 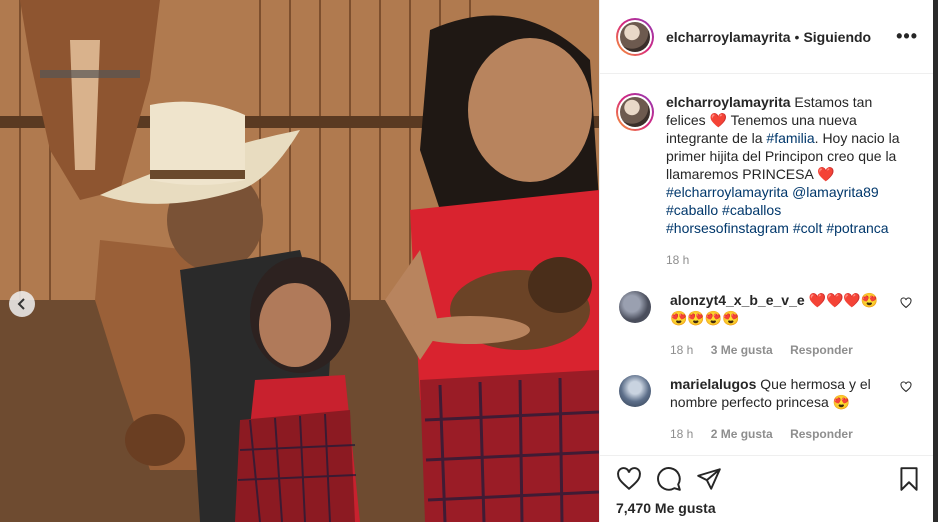 I want to click on window-edge, so click(x=935, y=261).